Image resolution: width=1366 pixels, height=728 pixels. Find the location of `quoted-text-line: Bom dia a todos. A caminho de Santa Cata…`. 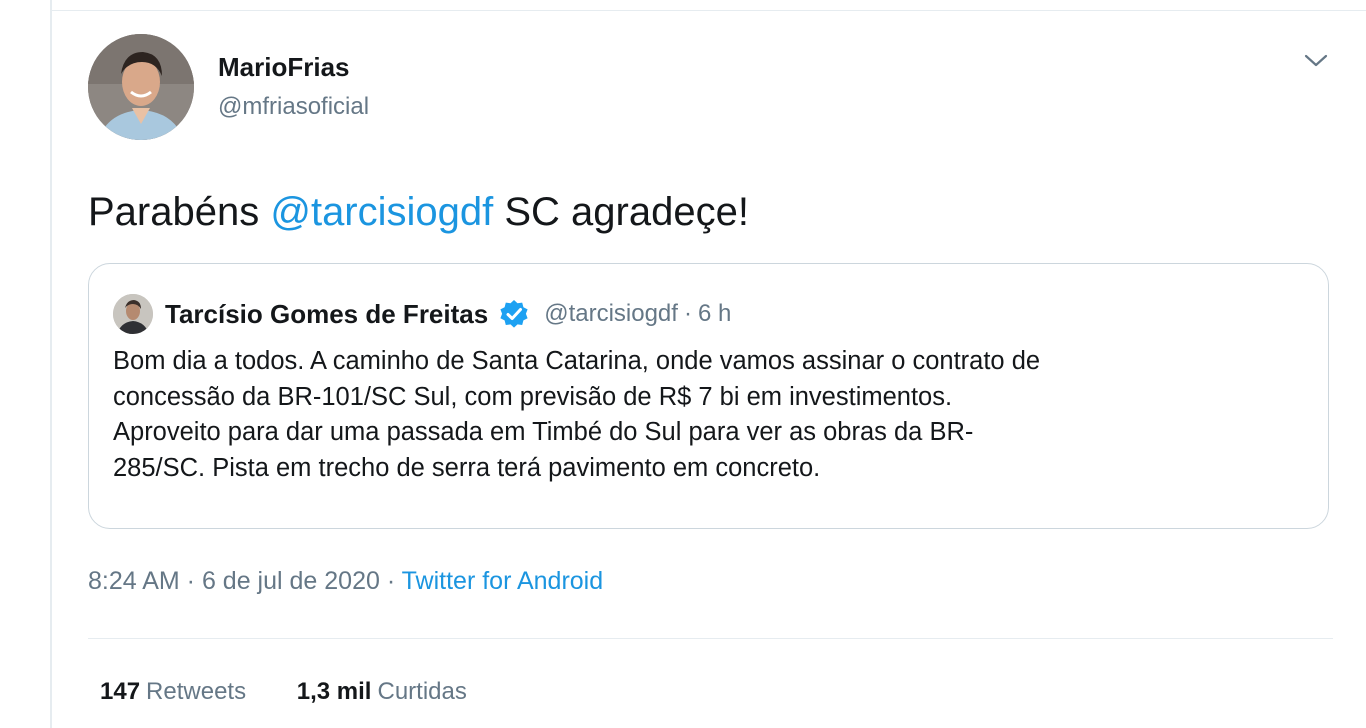

quoted-text-line: Bom dia a todos. A caminho de Santa Cata… is located at coordinates (577, 361).